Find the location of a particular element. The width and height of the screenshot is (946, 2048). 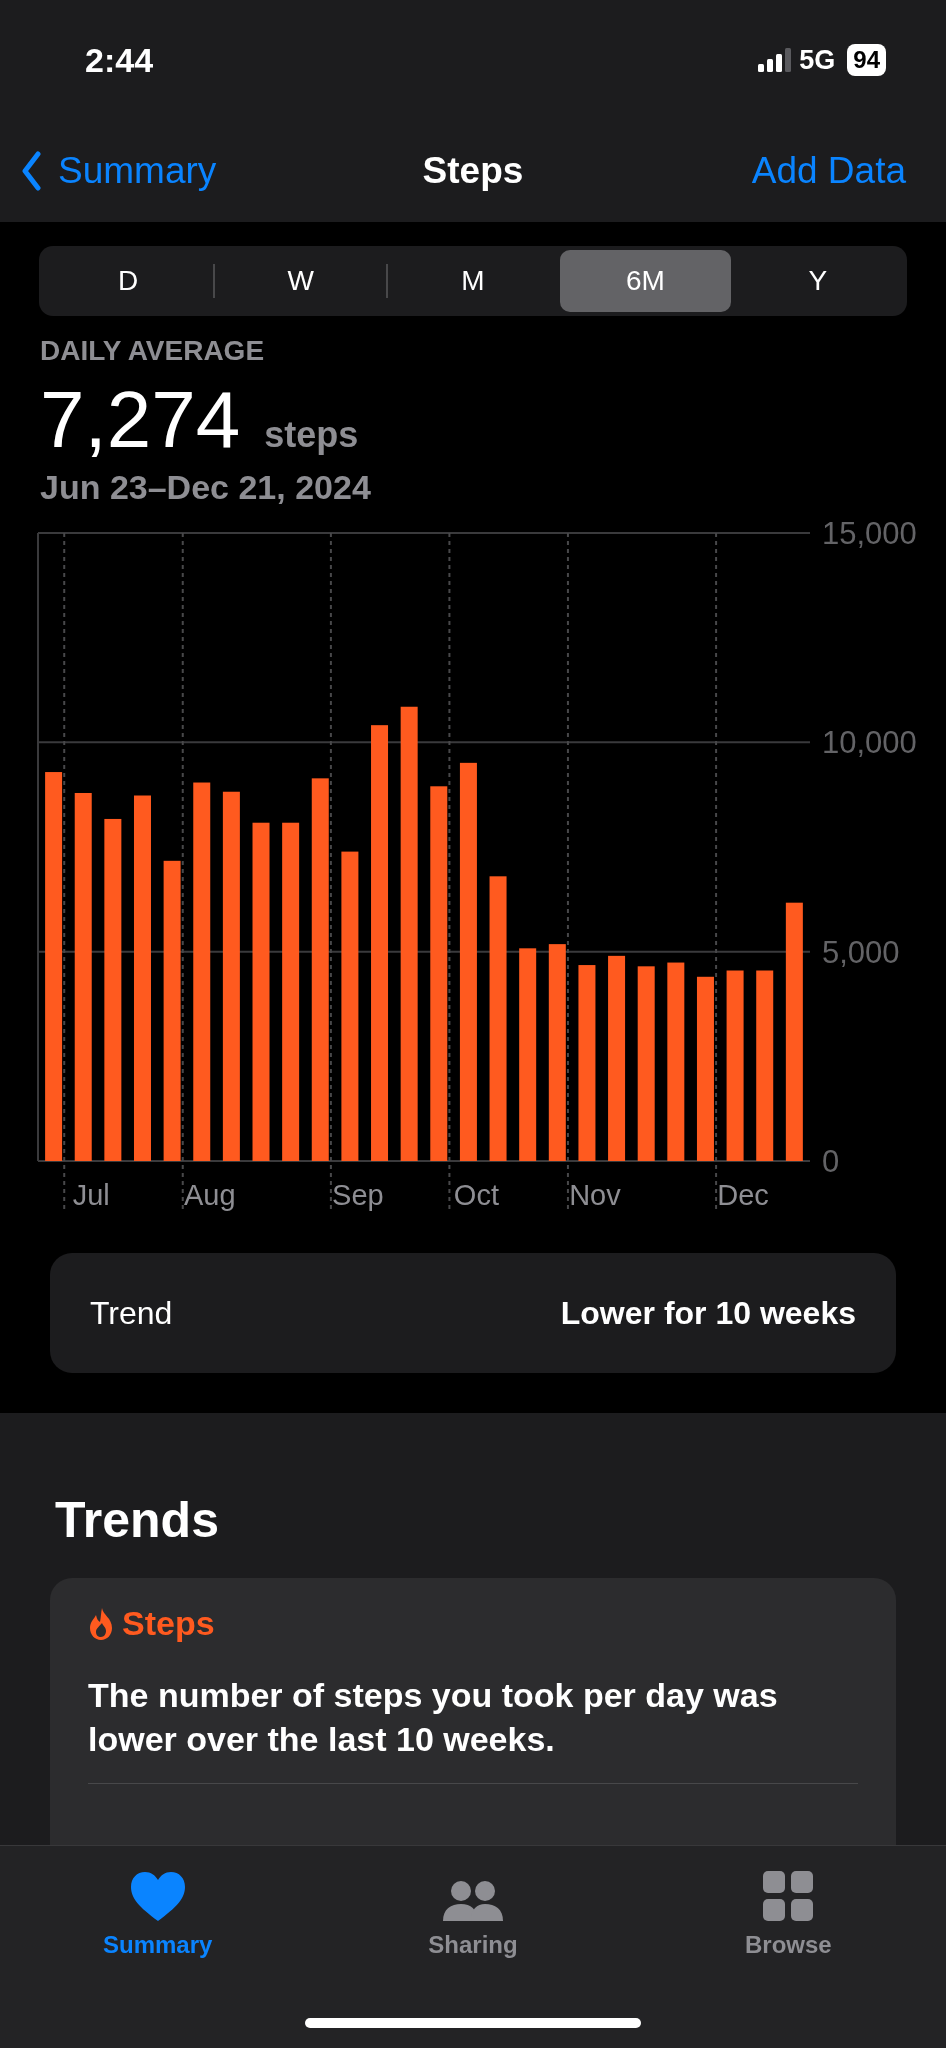

card-title: Steps is located at coordinates (168, 1623).